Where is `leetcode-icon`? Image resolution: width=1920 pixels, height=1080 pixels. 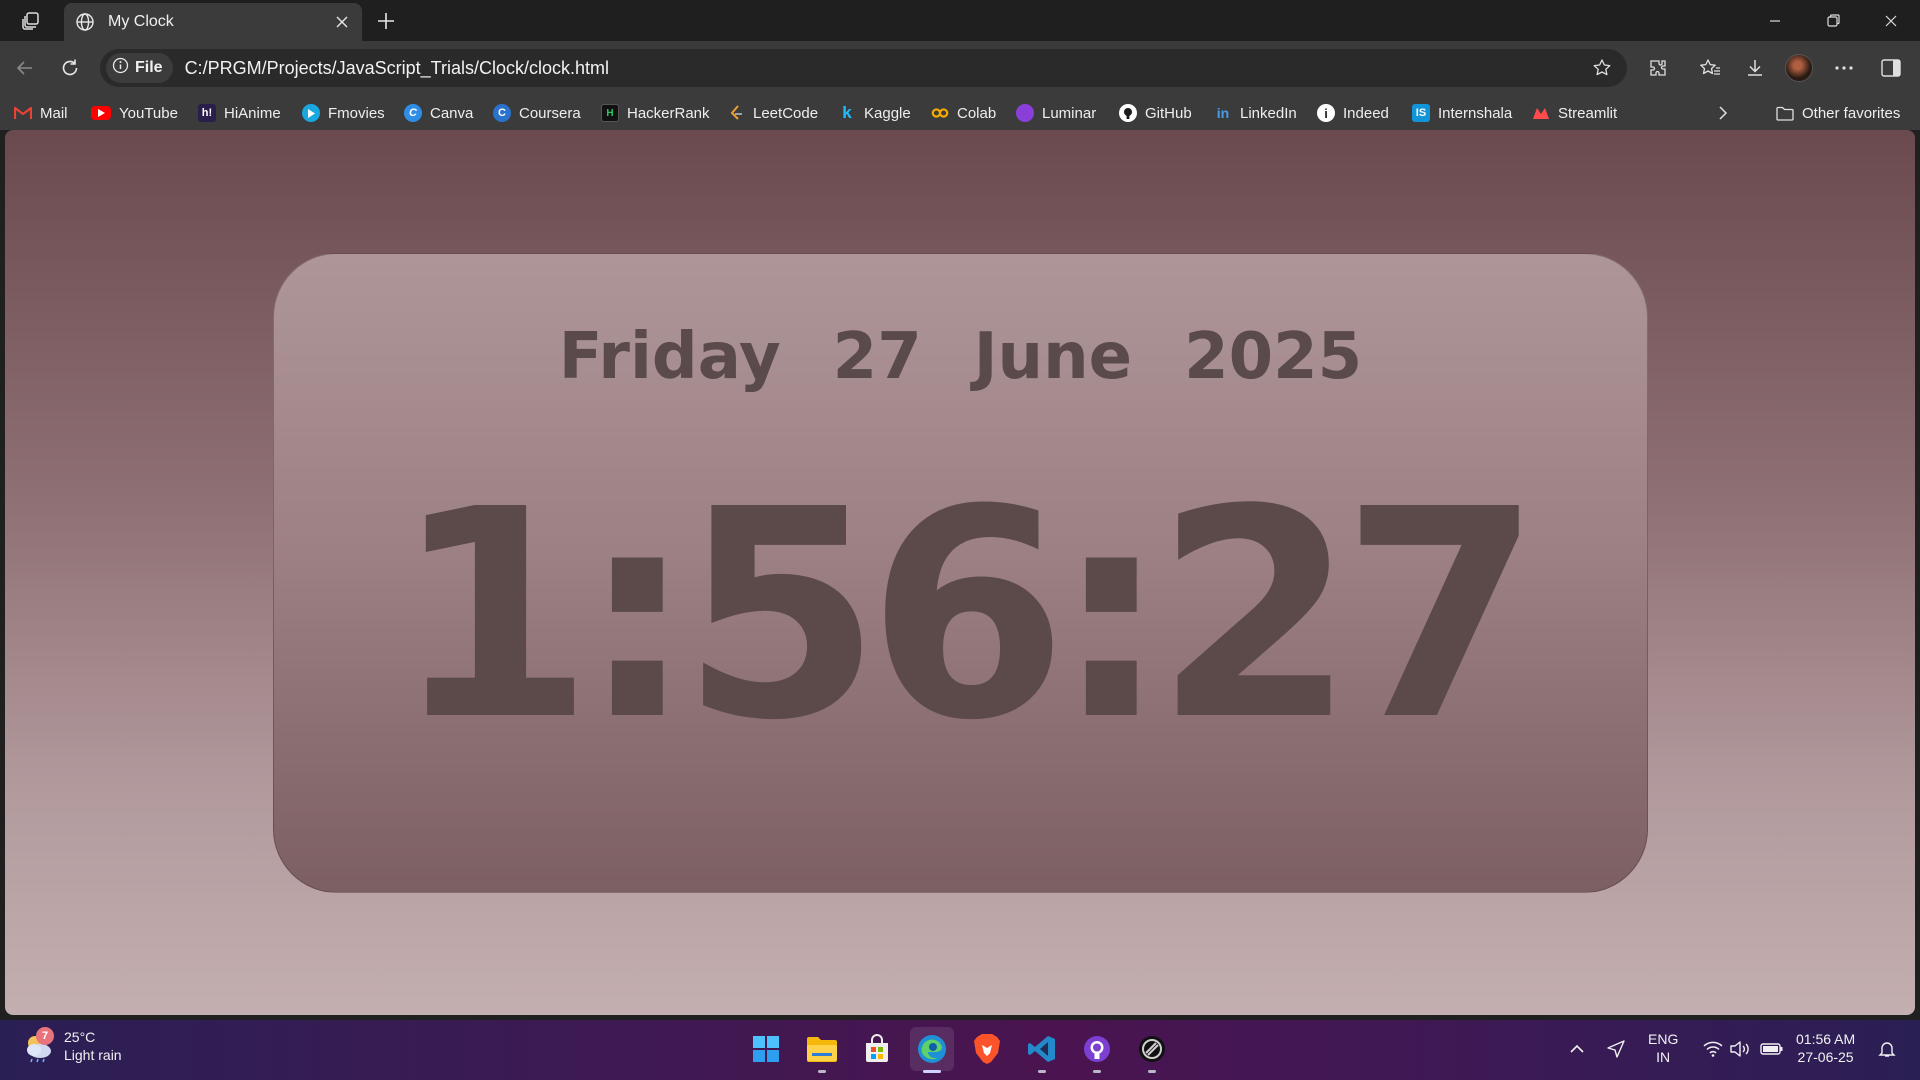
leetcode-icon is located at coordinates (736, 113).